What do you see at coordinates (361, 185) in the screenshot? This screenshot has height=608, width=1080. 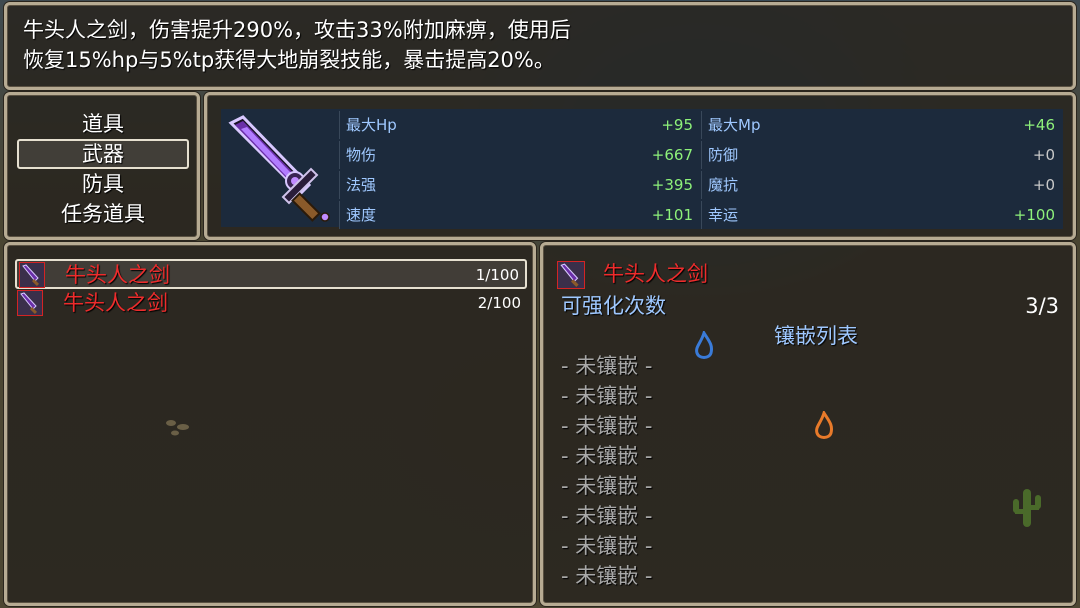 I see `stat-label: 法强` at bounding box center [361, 185].